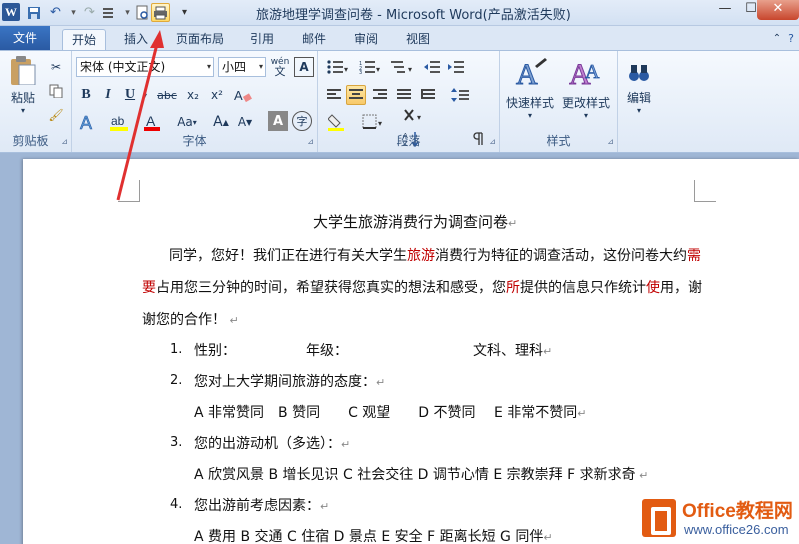 This screenshot has width=799, height=544. What do you see at coordinates (725, 10) in the screenshot?
I see `minimize-button: —` at bounding box center [725, 10].